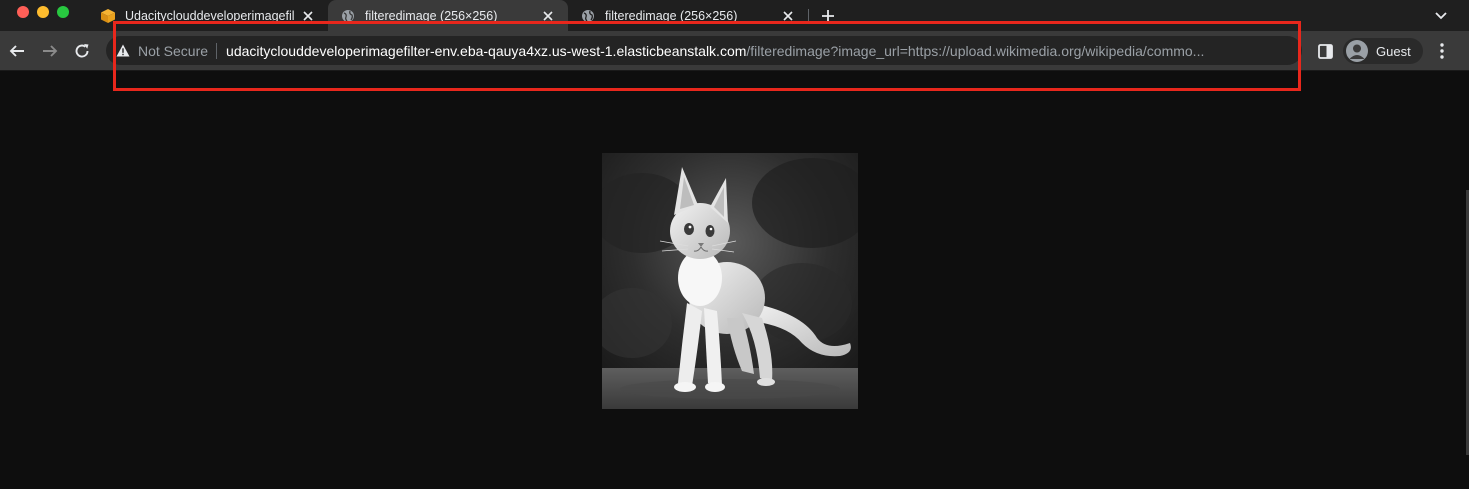 The width and height of the screenshot is (1469, 489). Describe the element at coordinates (1393, 51) in the screenshot. I see `profile-label: Guest` at that location.